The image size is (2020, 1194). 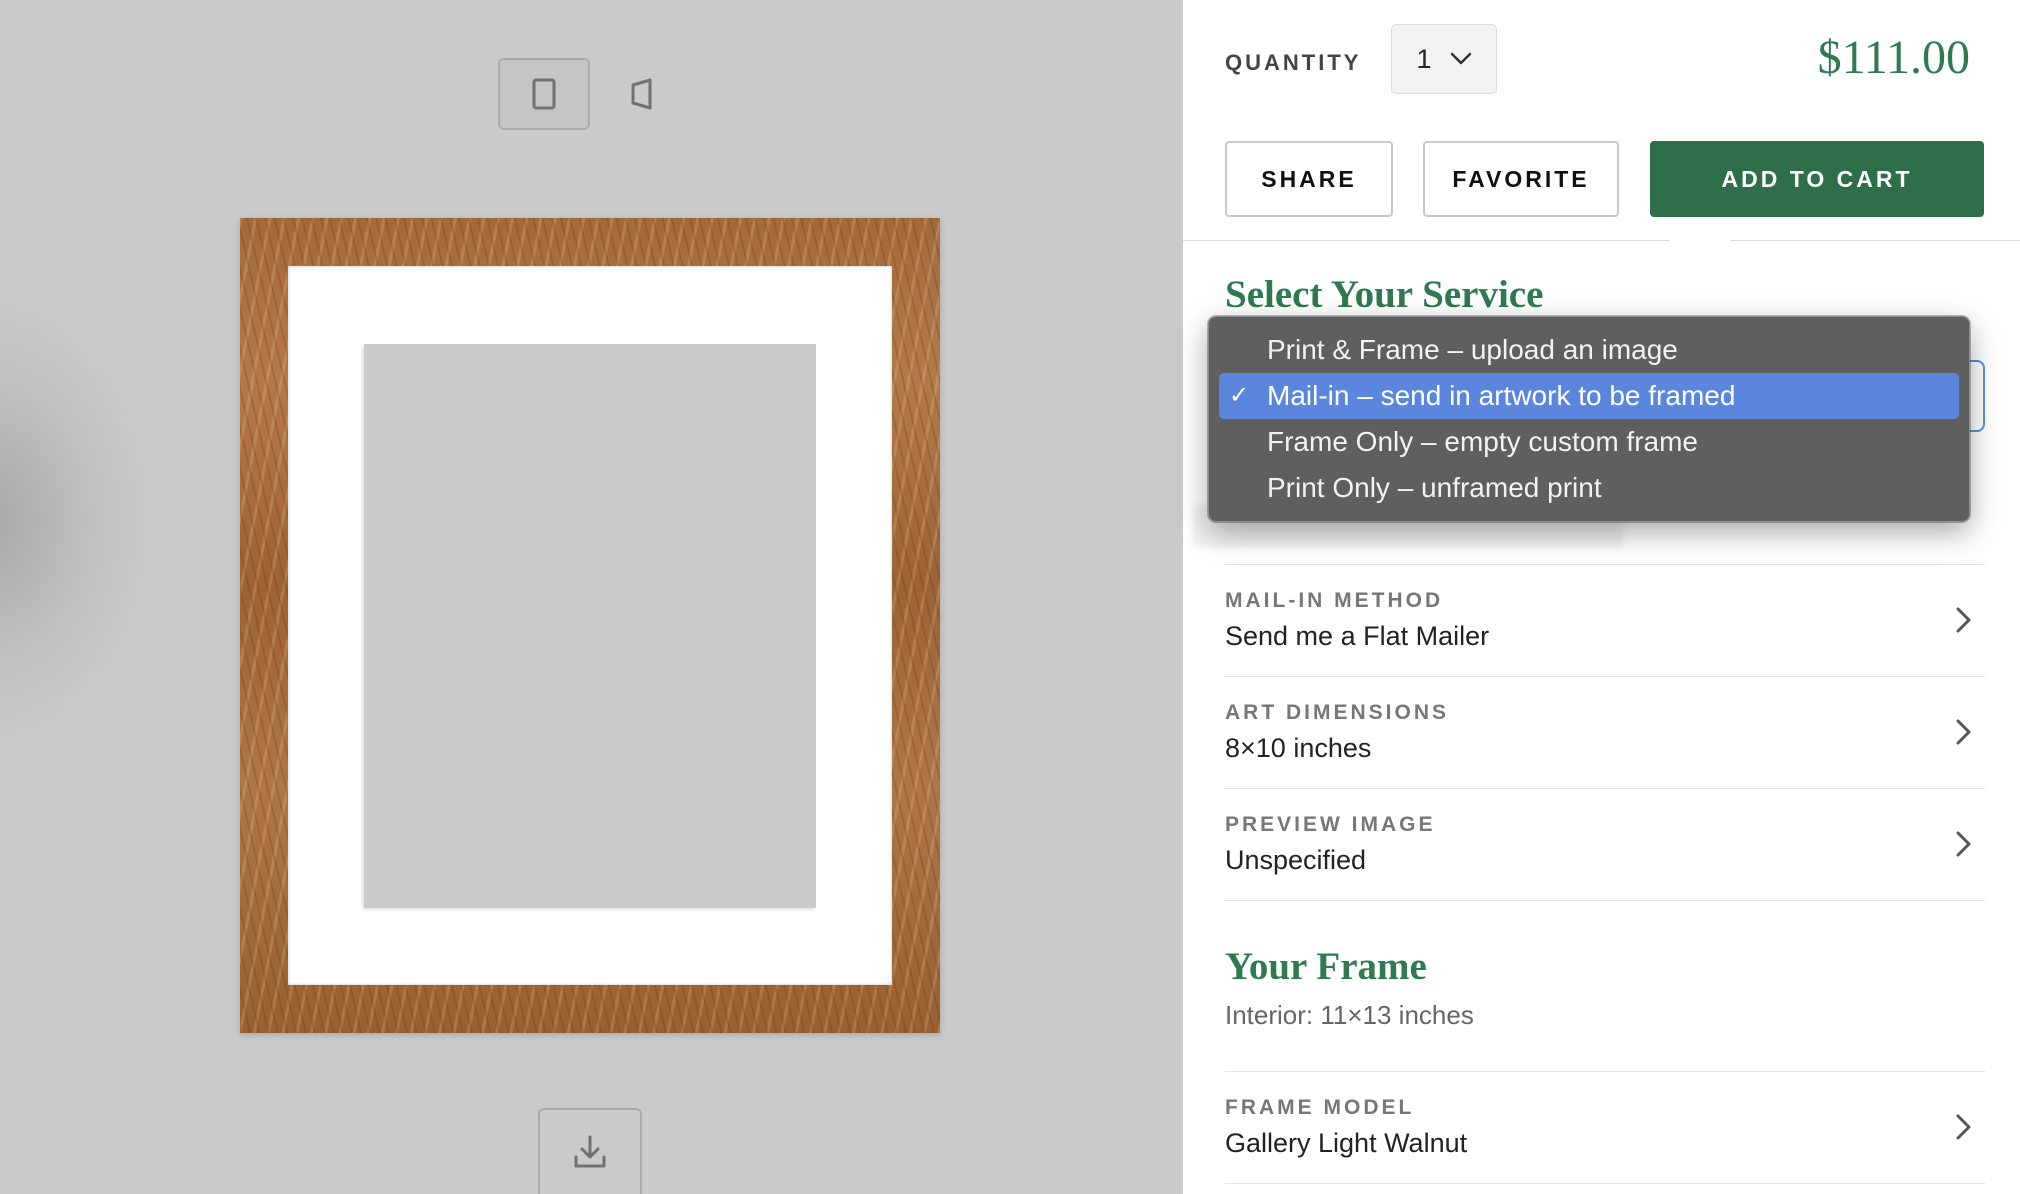 What do you see at coordinates (1357, 636) in the screenshot?
I see `option-value: Send me a Flat Mailer` at bounding box center [1357, 636].